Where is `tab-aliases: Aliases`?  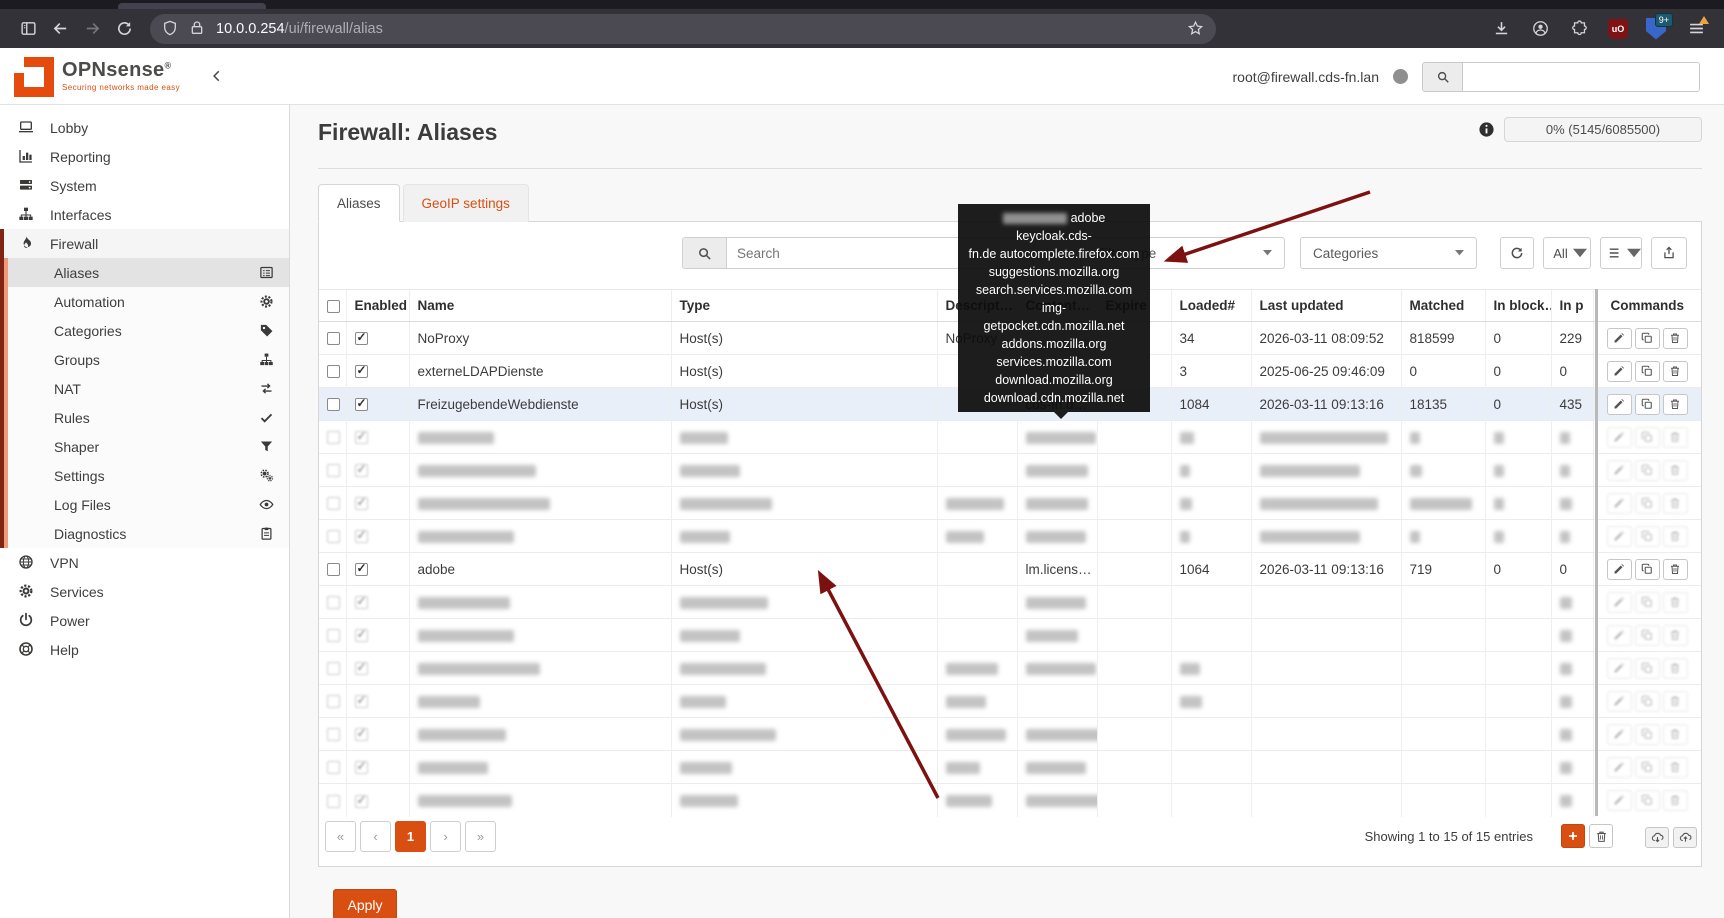
tab-aliases: Aliases is located at coordinates (359, 203).